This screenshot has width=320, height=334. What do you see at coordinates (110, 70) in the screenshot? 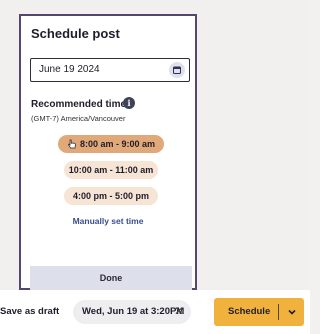
I see `date-field: June 19 2024` at bounding box center [110, 70].